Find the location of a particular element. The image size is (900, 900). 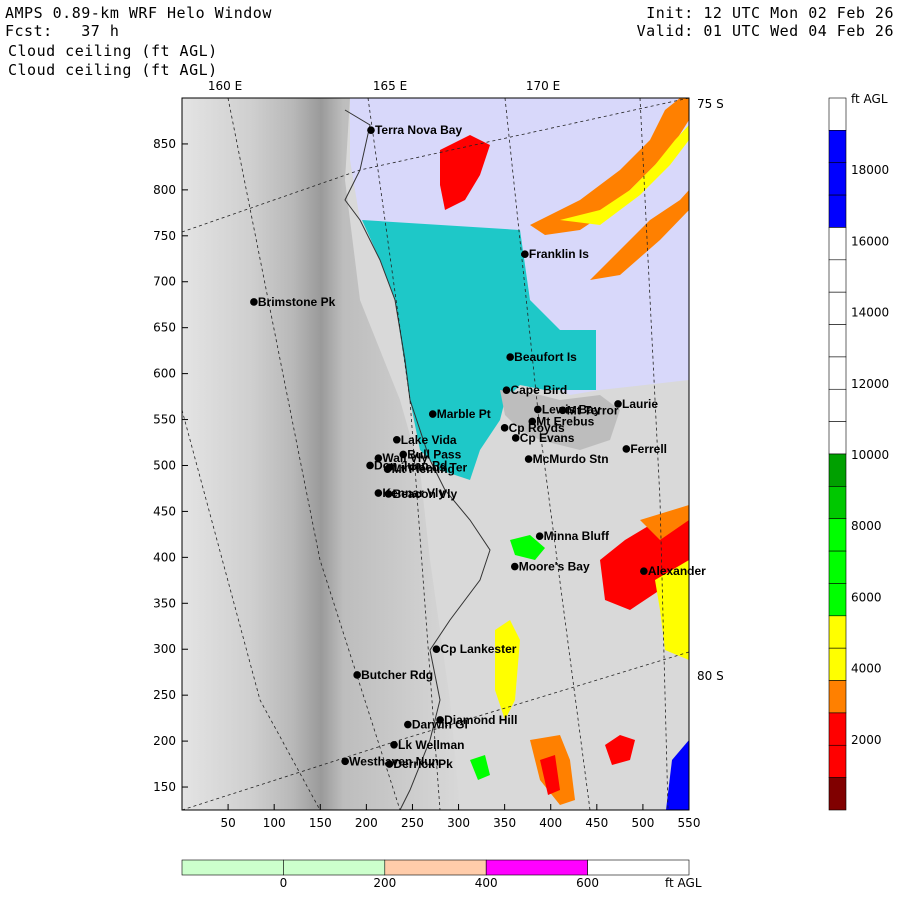

place-label: Ferrell is located at coordinates (648, 449).